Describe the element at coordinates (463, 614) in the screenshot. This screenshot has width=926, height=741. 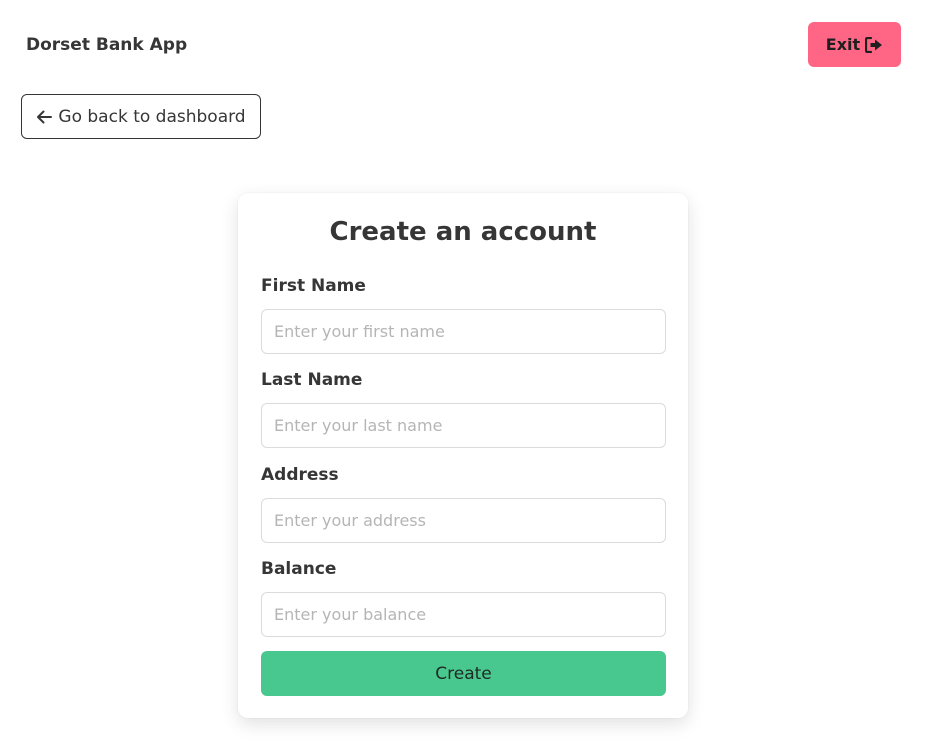
I see `balance-input` at that location.